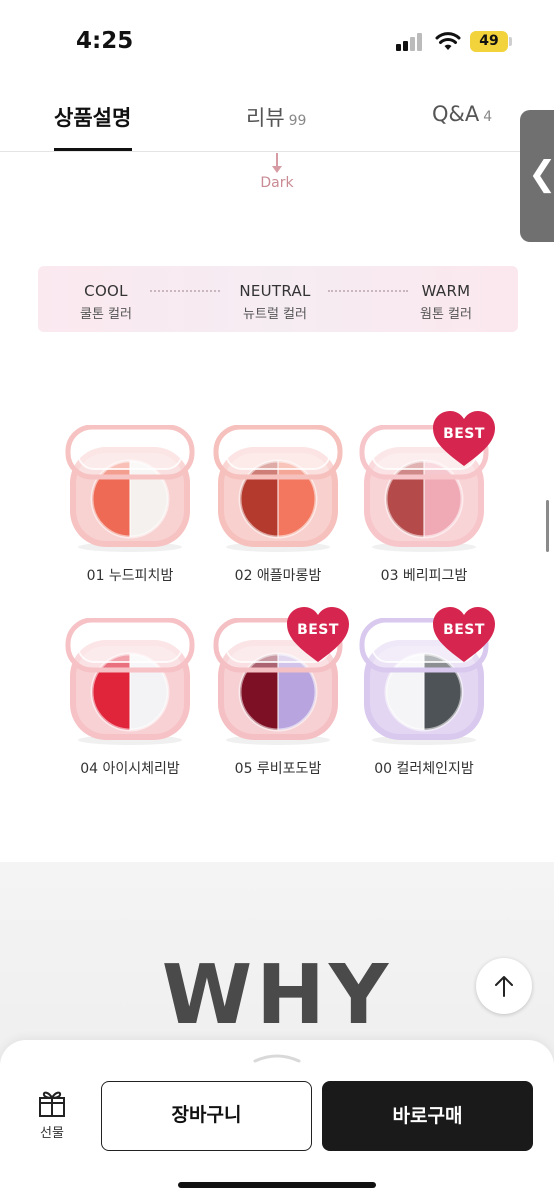 This screenshot has height=1200, width=554. I want to click on scroll-to-top-button, so click(504, 986).